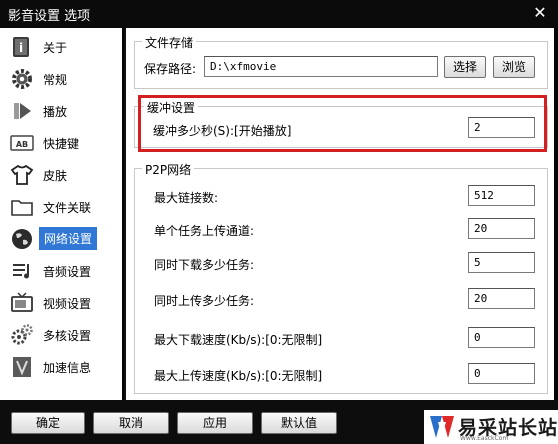 The height and width of the screenshot is (444, 558). I want to click on sidebar-item-label: 多核设置, so click(67, 336).